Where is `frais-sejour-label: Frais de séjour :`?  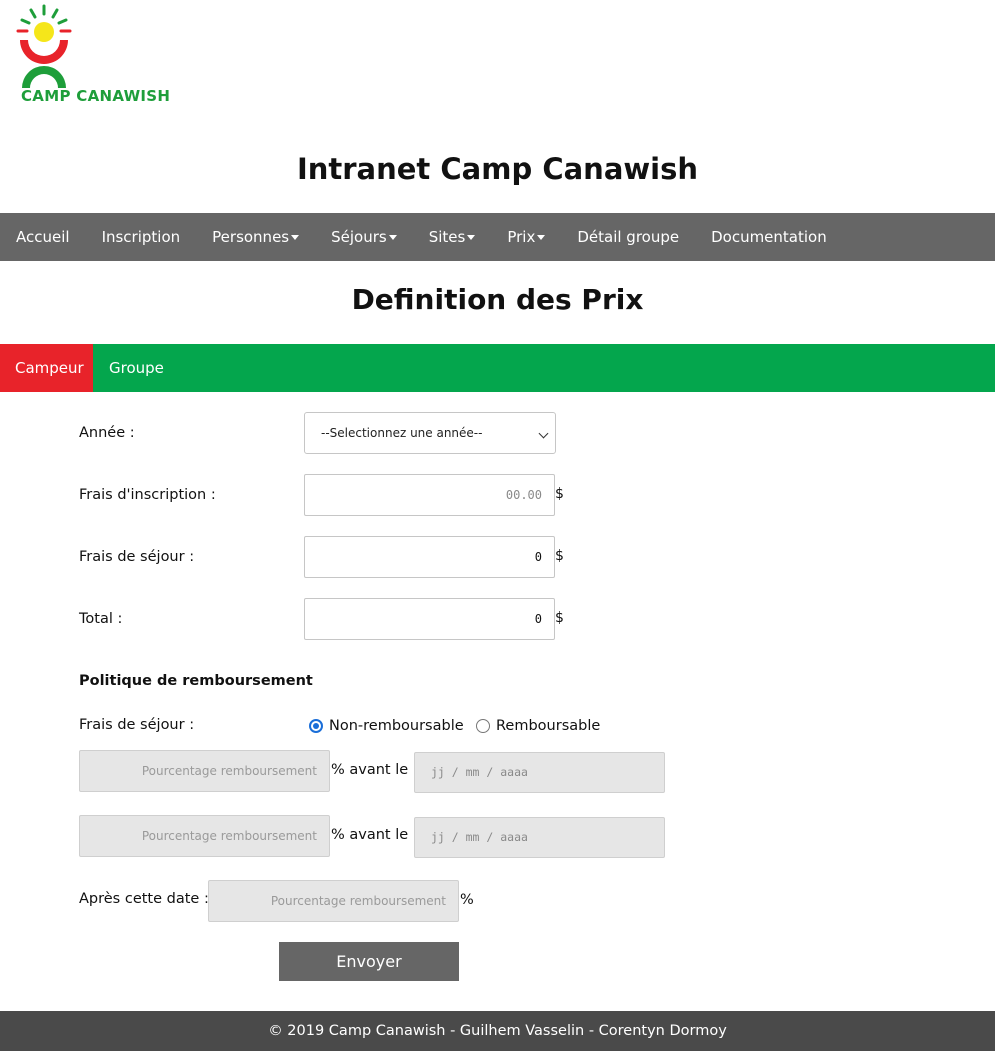 frais-sejour-label: Frais de séjour : is located at coordinates (137, 557).